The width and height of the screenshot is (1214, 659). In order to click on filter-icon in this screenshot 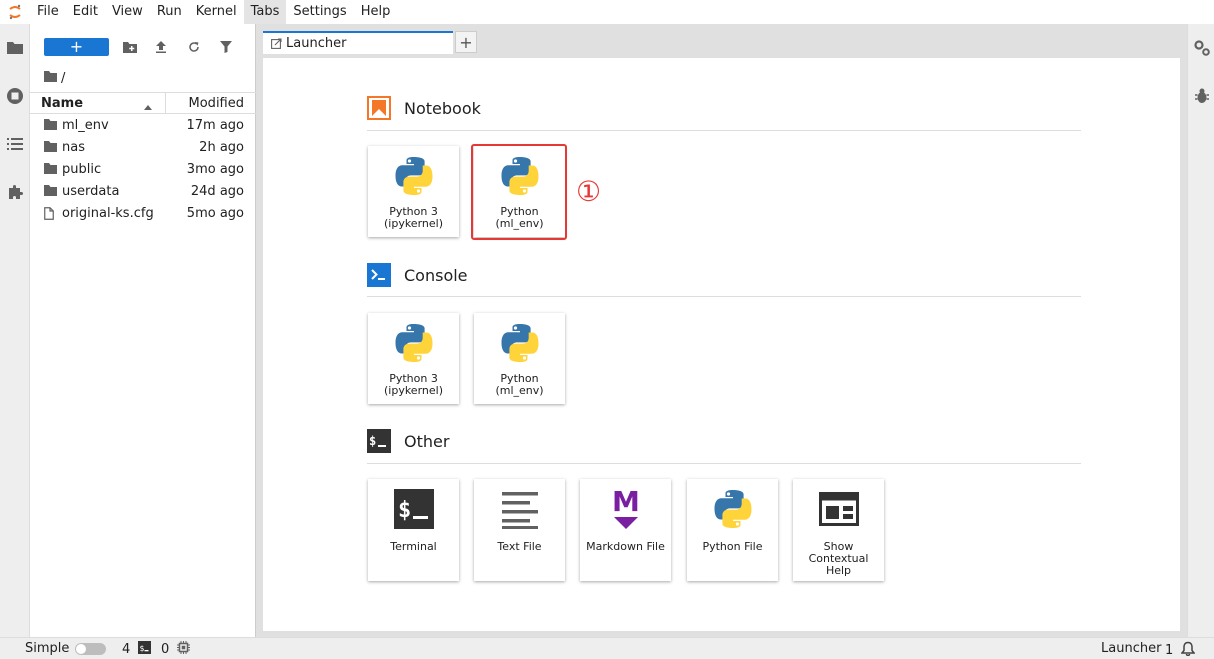, I will do `click(226, 47)`.